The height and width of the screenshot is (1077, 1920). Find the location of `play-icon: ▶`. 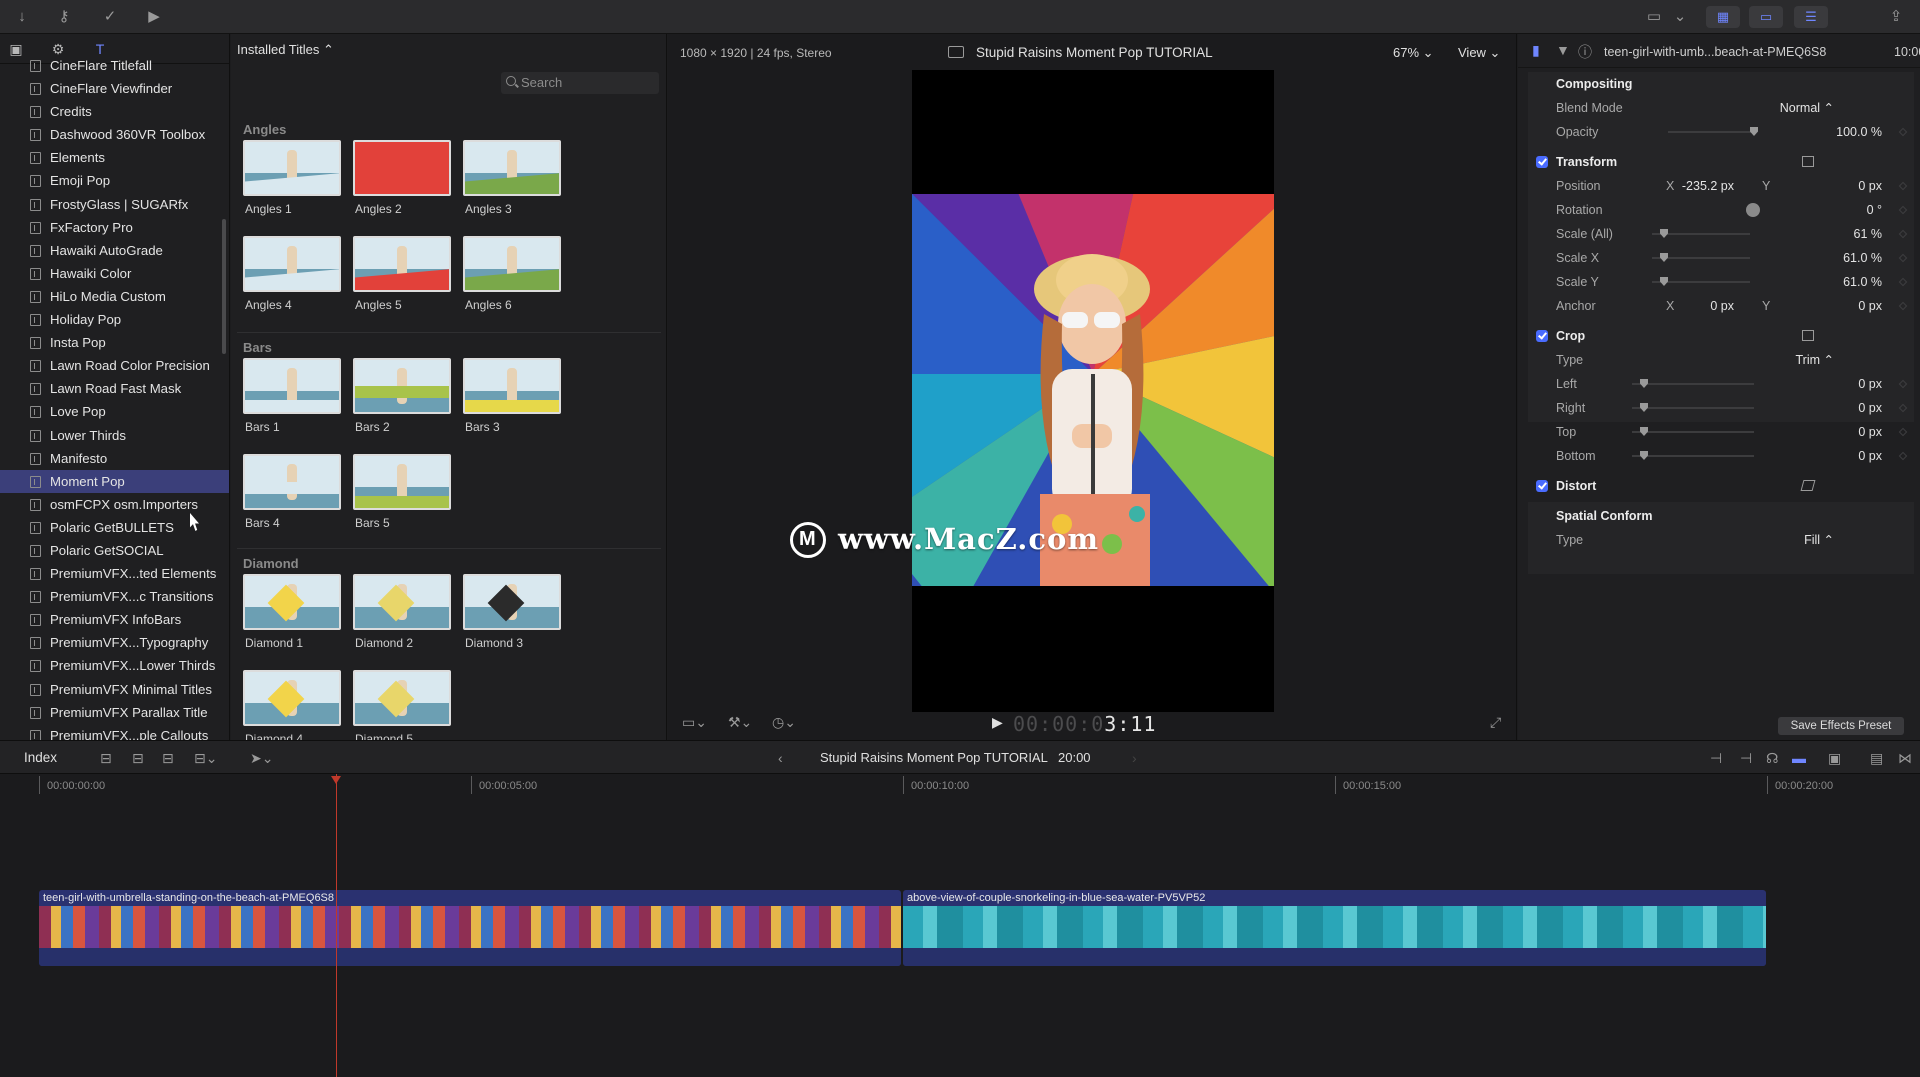

play-icon: ▶ is located at coordinates (997, 722).